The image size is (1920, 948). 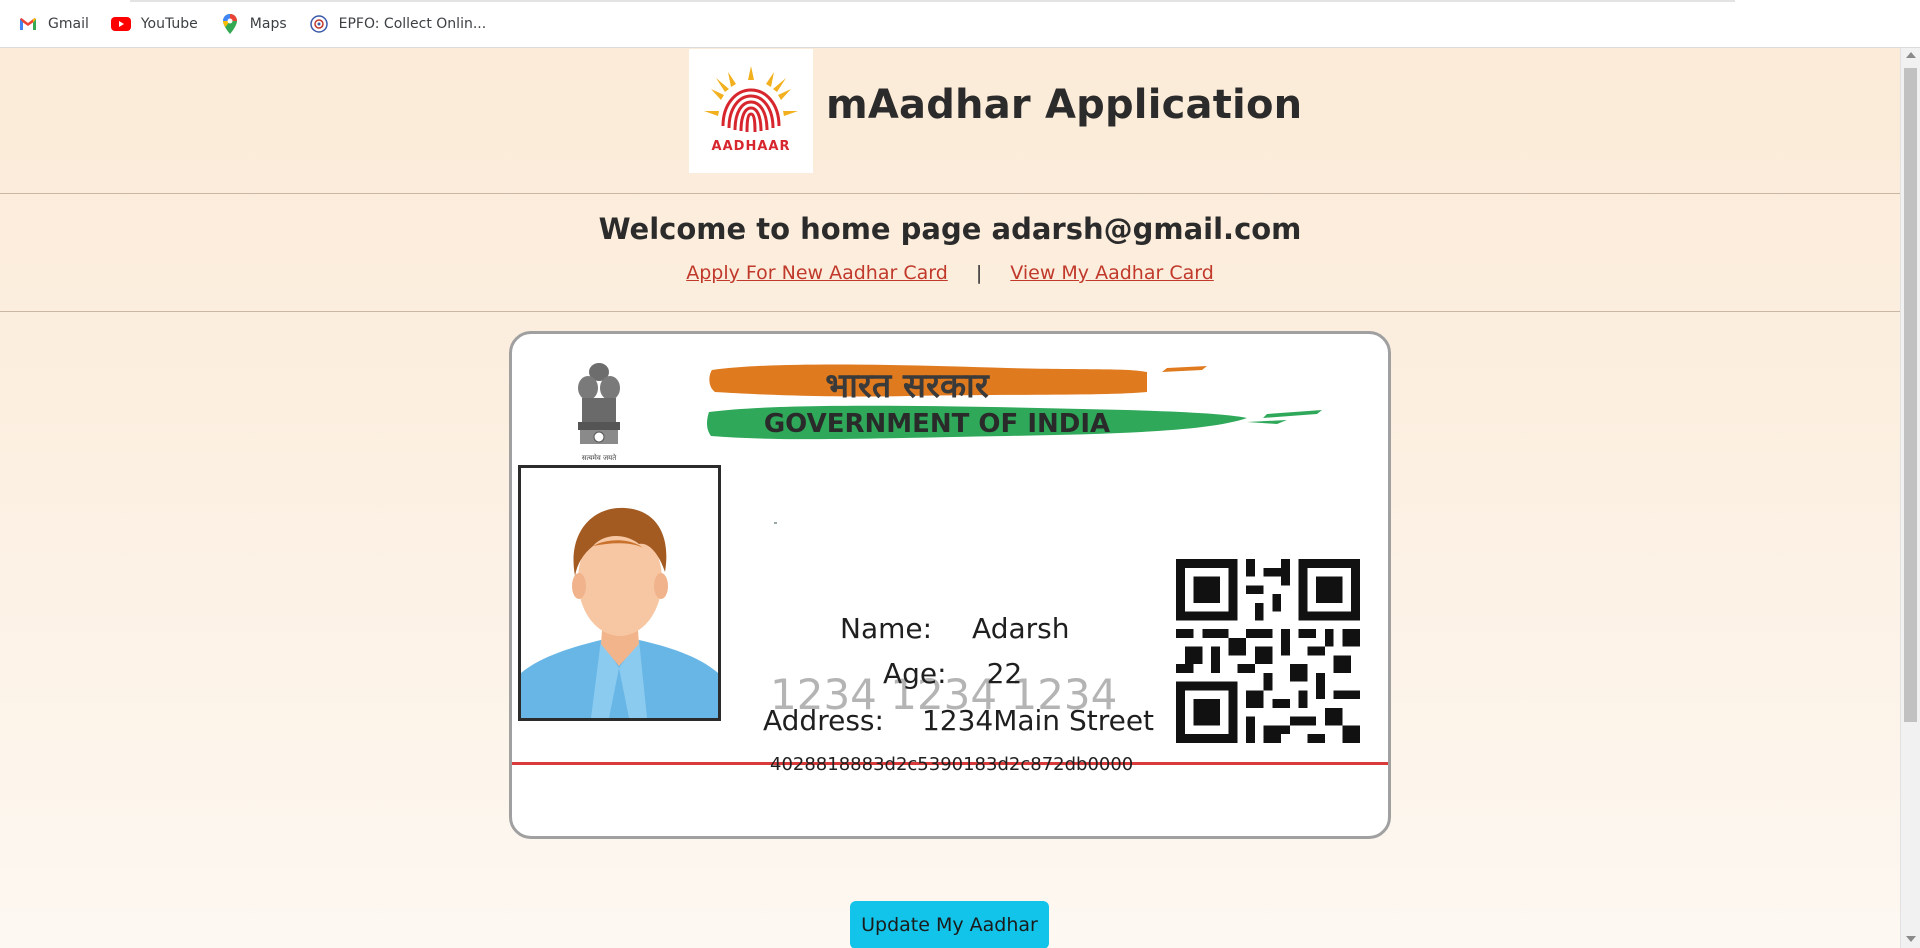 I want to click on epfo-icon, so click(x=319, y=24).